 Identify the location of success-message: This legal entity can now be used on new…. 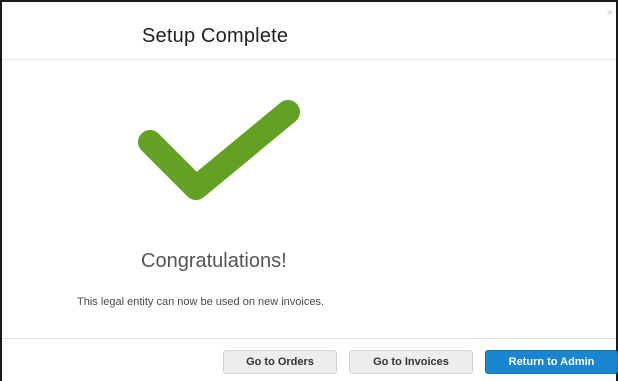
(201, 302).